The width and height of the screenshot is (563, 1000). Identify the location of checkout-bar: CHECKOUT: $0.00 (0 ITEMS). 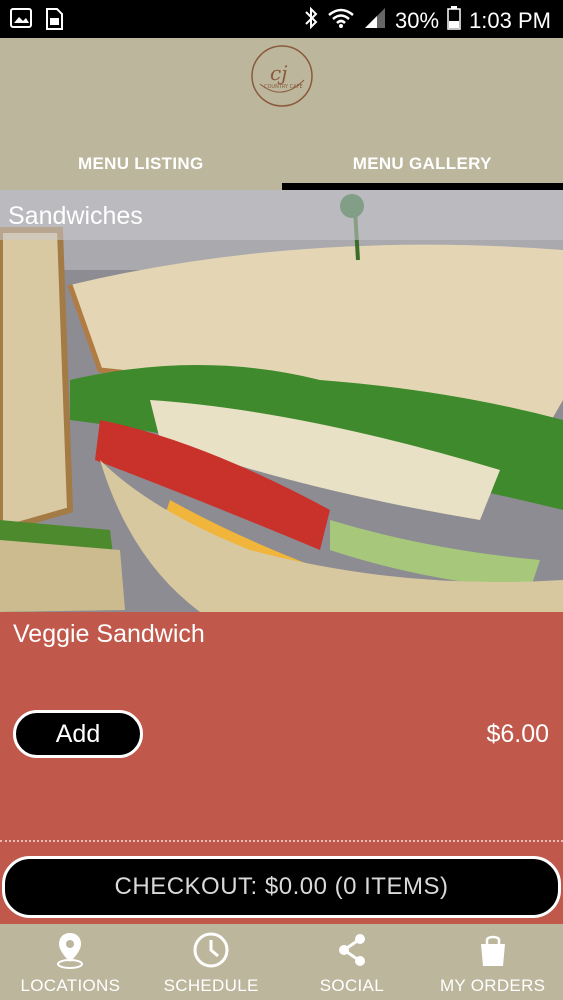
(281, 884).